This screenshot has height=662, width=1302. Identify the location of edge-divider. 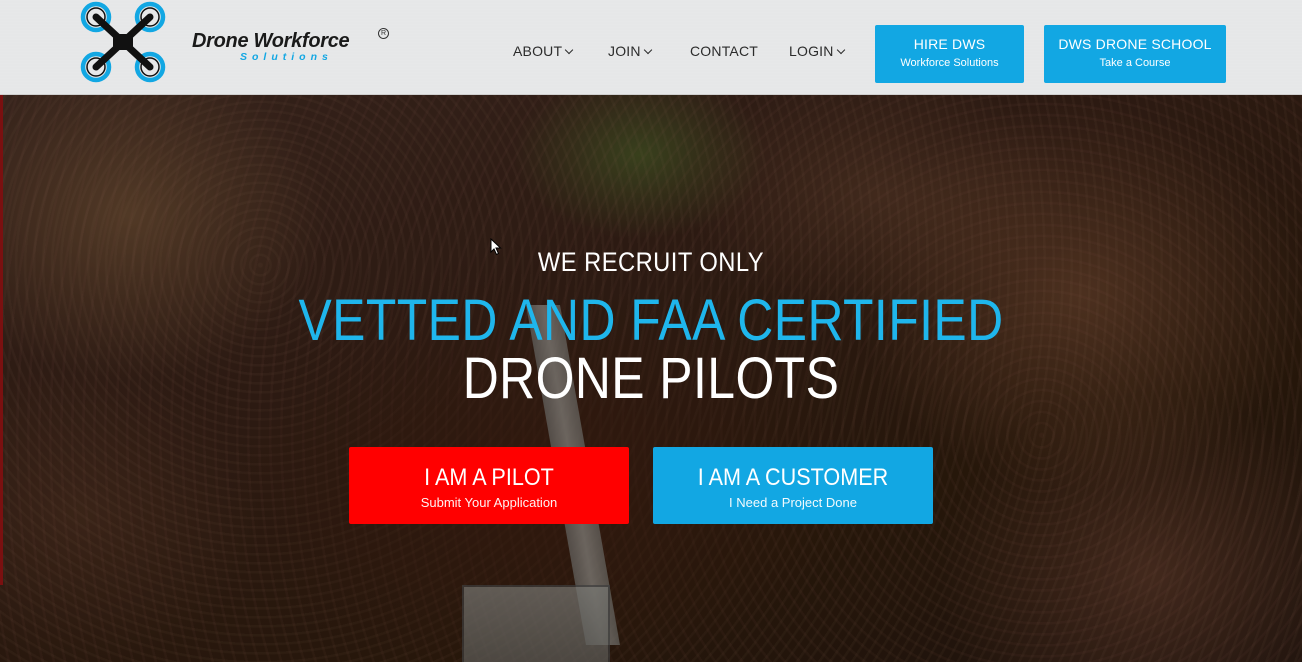
(1, 340).